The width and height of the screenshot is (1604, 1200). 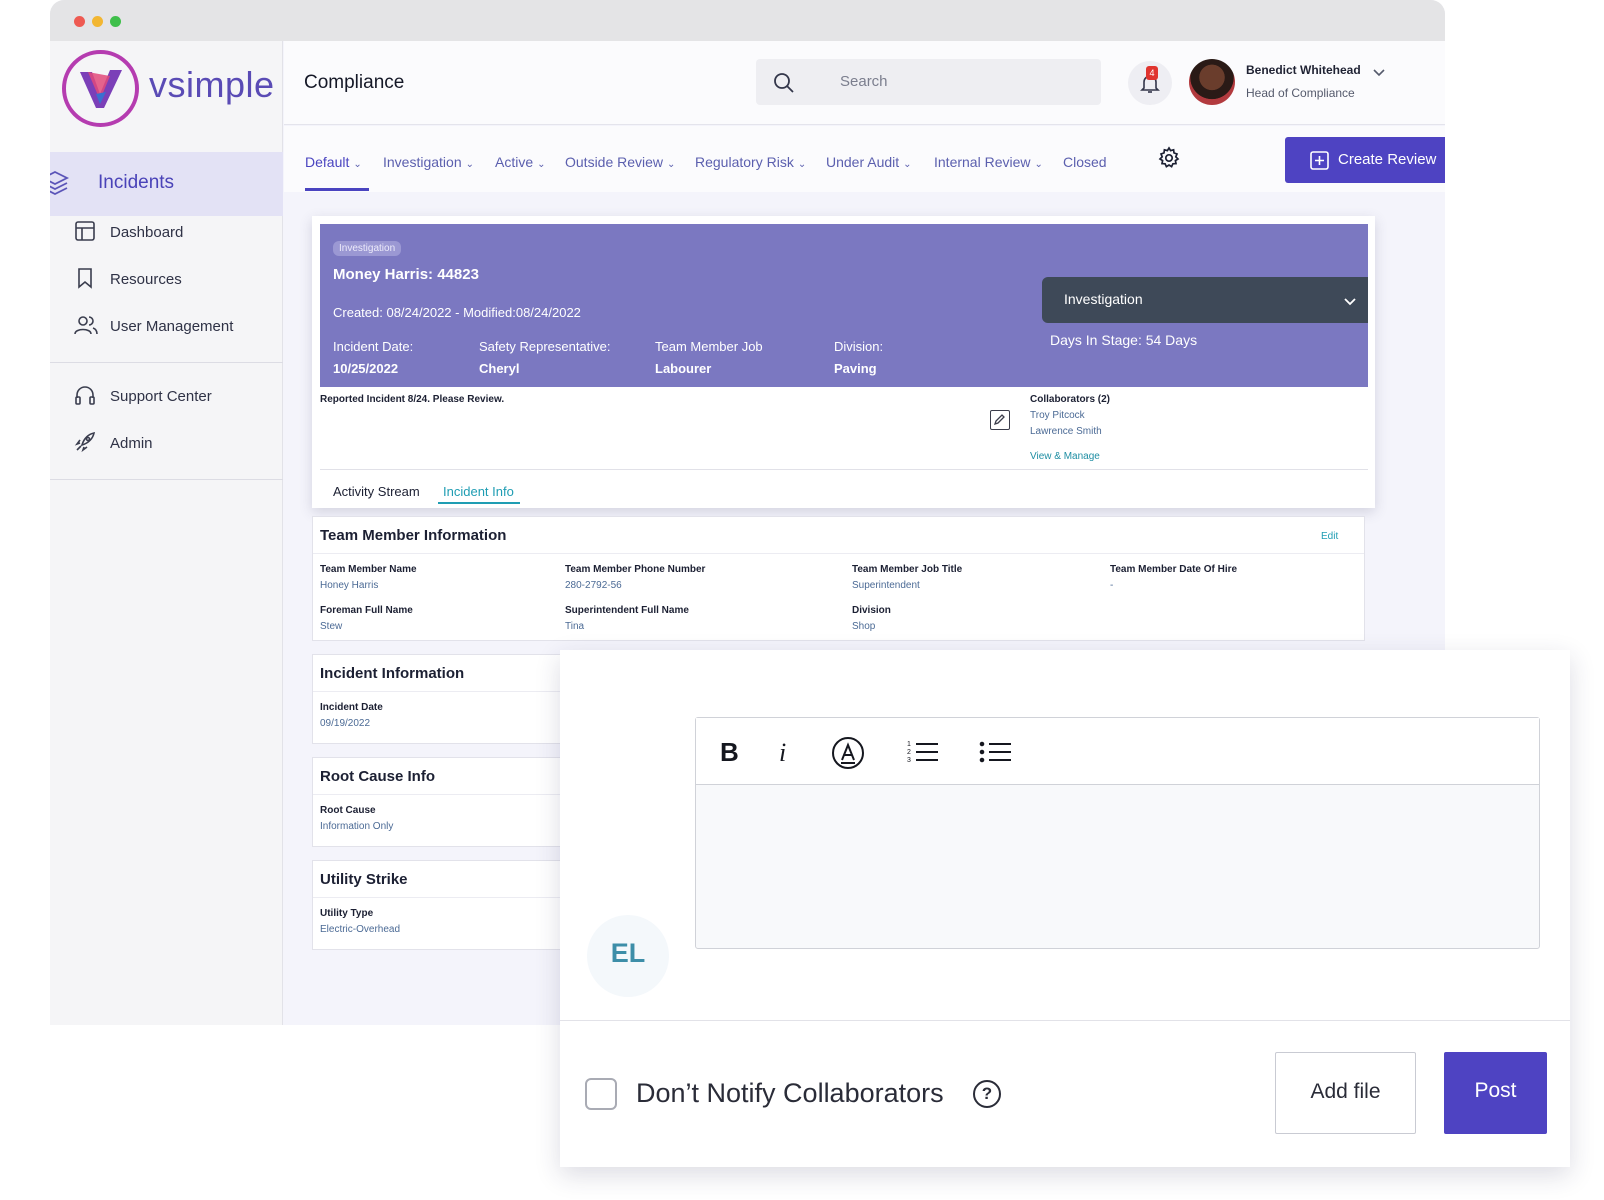 I want to click on sidebar-item-admin: Admin, so click(x=174, y=444).